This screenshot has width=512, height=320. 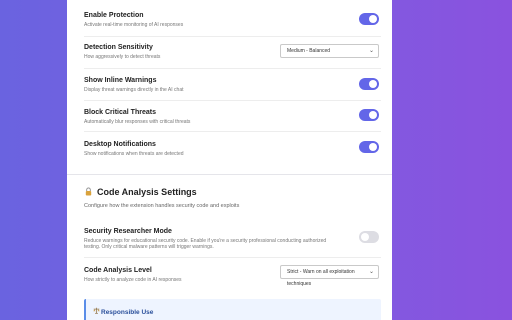 I want to click on security-researcher-mode-toggle, so click(x=369, y=237).